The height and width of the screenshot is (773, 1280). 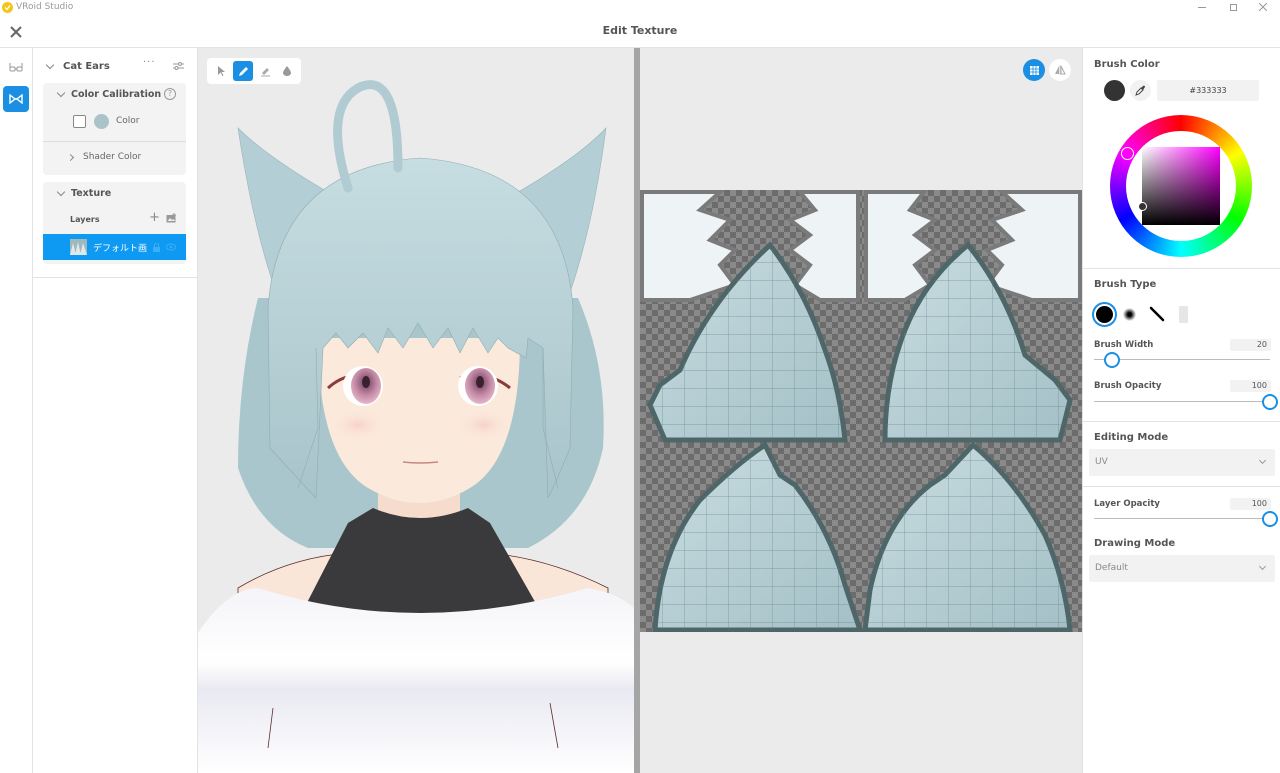 What do you see at coordinates (1114, 90) in the screenshot?
I see `current-color-swatch` at bounding box center [1114, 90].